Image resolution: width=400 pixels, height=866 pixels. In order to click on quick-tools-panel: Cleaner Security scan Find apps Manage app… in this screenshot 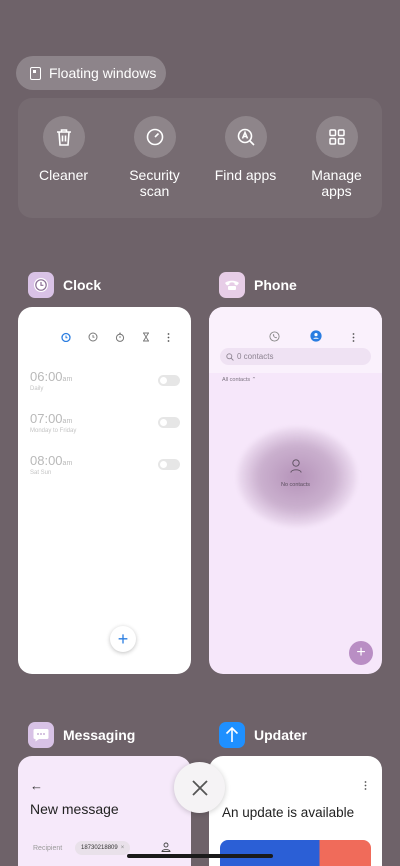, I will do `click(200, 158)`.